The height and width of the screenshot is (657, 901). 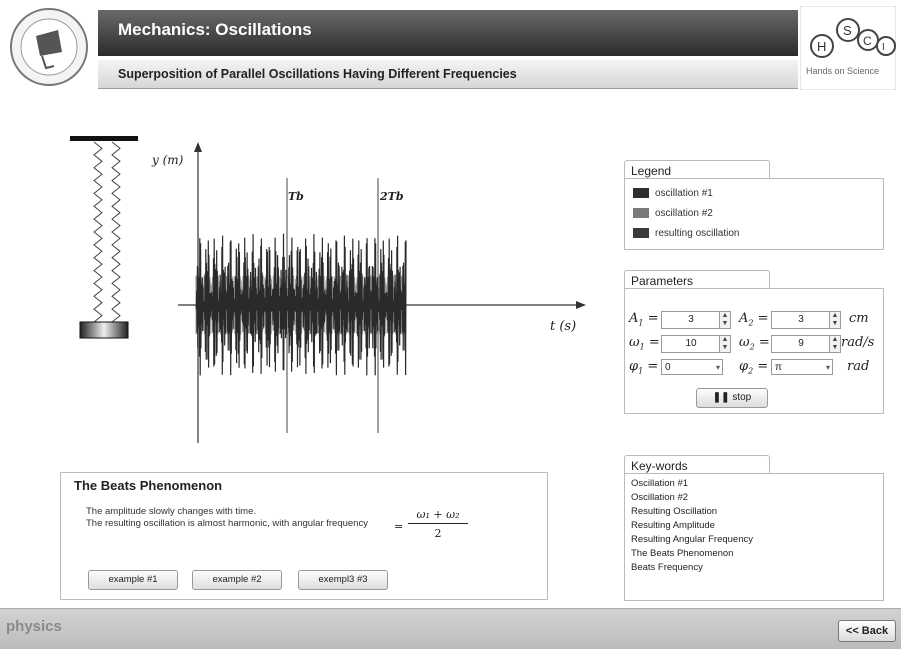 I want to click on phi2-select: π ▾, so click(x=802, y=367).